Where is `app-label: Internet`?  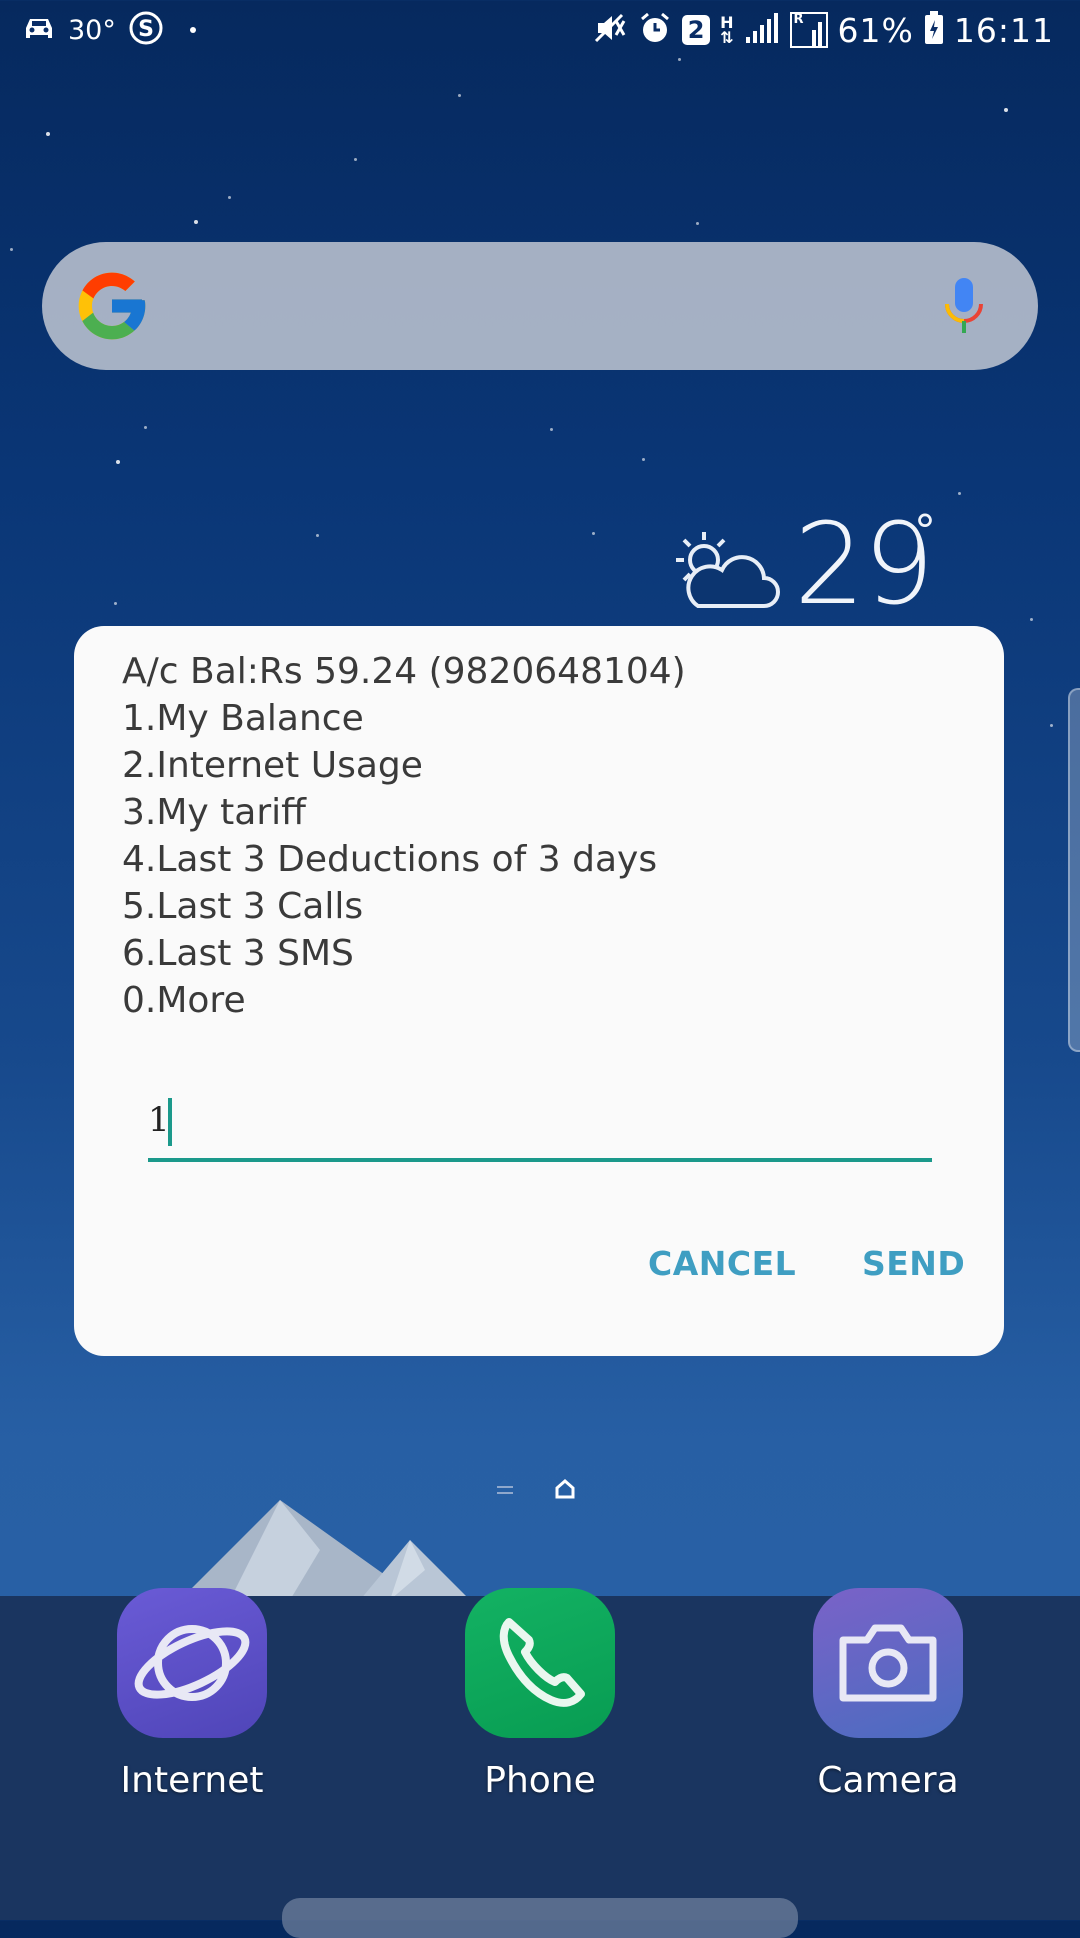 app-label: Internet is located at coordinates (192, 1780).